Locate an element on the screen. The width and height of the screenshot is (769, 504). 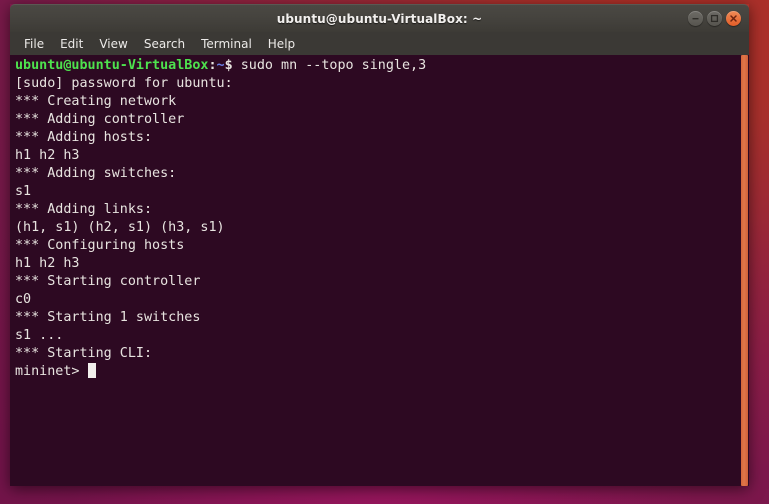
terminal-line: *** Creating network is located at coordinates (96, 101).